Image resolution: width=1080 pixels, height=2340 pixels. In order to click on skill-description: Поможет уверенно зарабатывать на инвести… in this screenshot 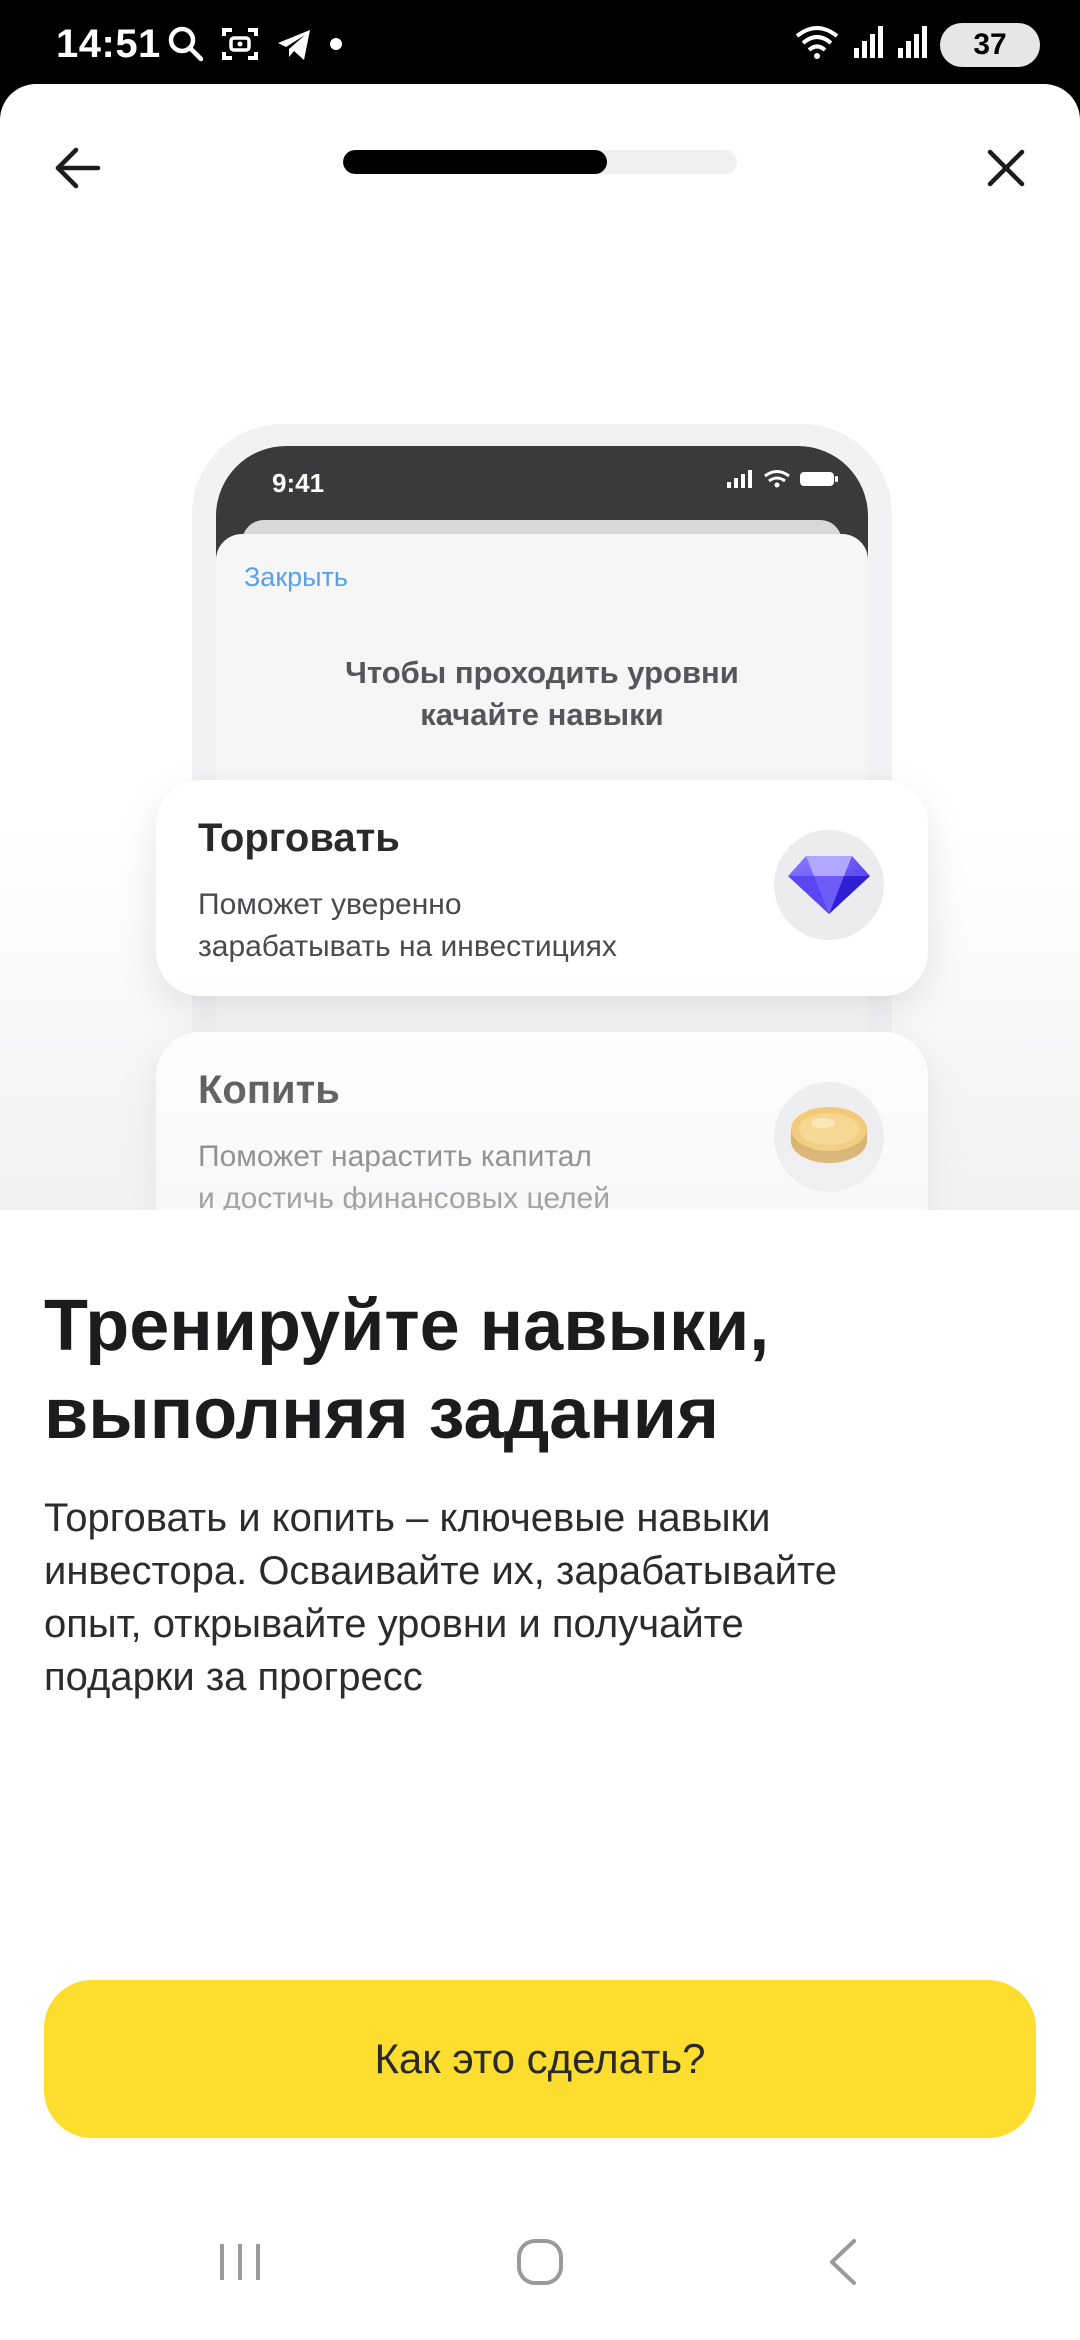, I will do `click(478, 926)`.